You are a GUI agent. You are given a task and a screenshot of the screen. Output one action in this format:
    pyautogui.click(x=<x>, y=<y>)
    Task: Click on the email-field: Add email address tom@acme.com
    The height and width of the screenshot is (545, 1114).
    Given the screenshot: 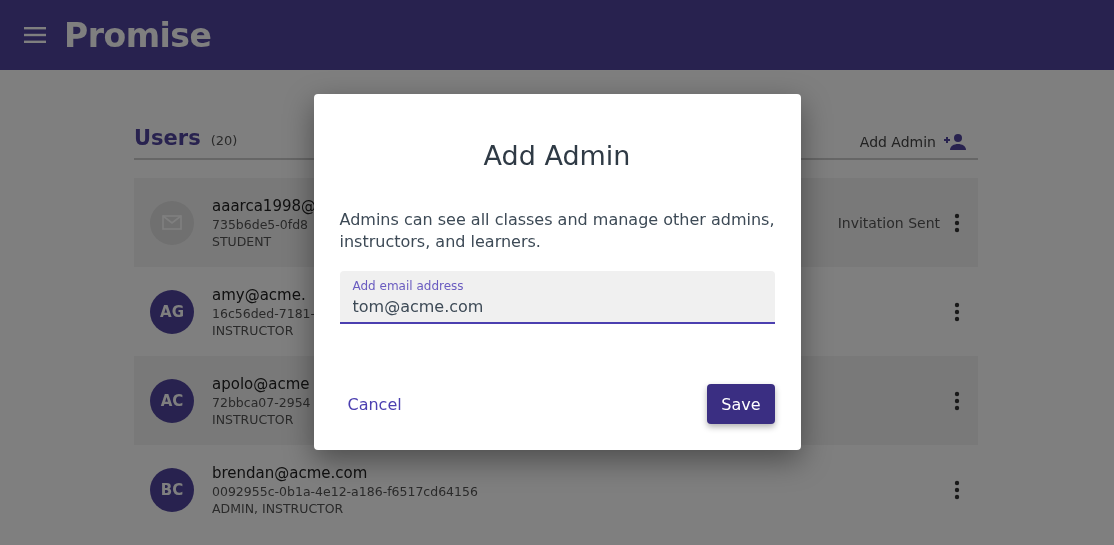 What is the action you would take?
    pyautogui.click(x=557, y=297)
    